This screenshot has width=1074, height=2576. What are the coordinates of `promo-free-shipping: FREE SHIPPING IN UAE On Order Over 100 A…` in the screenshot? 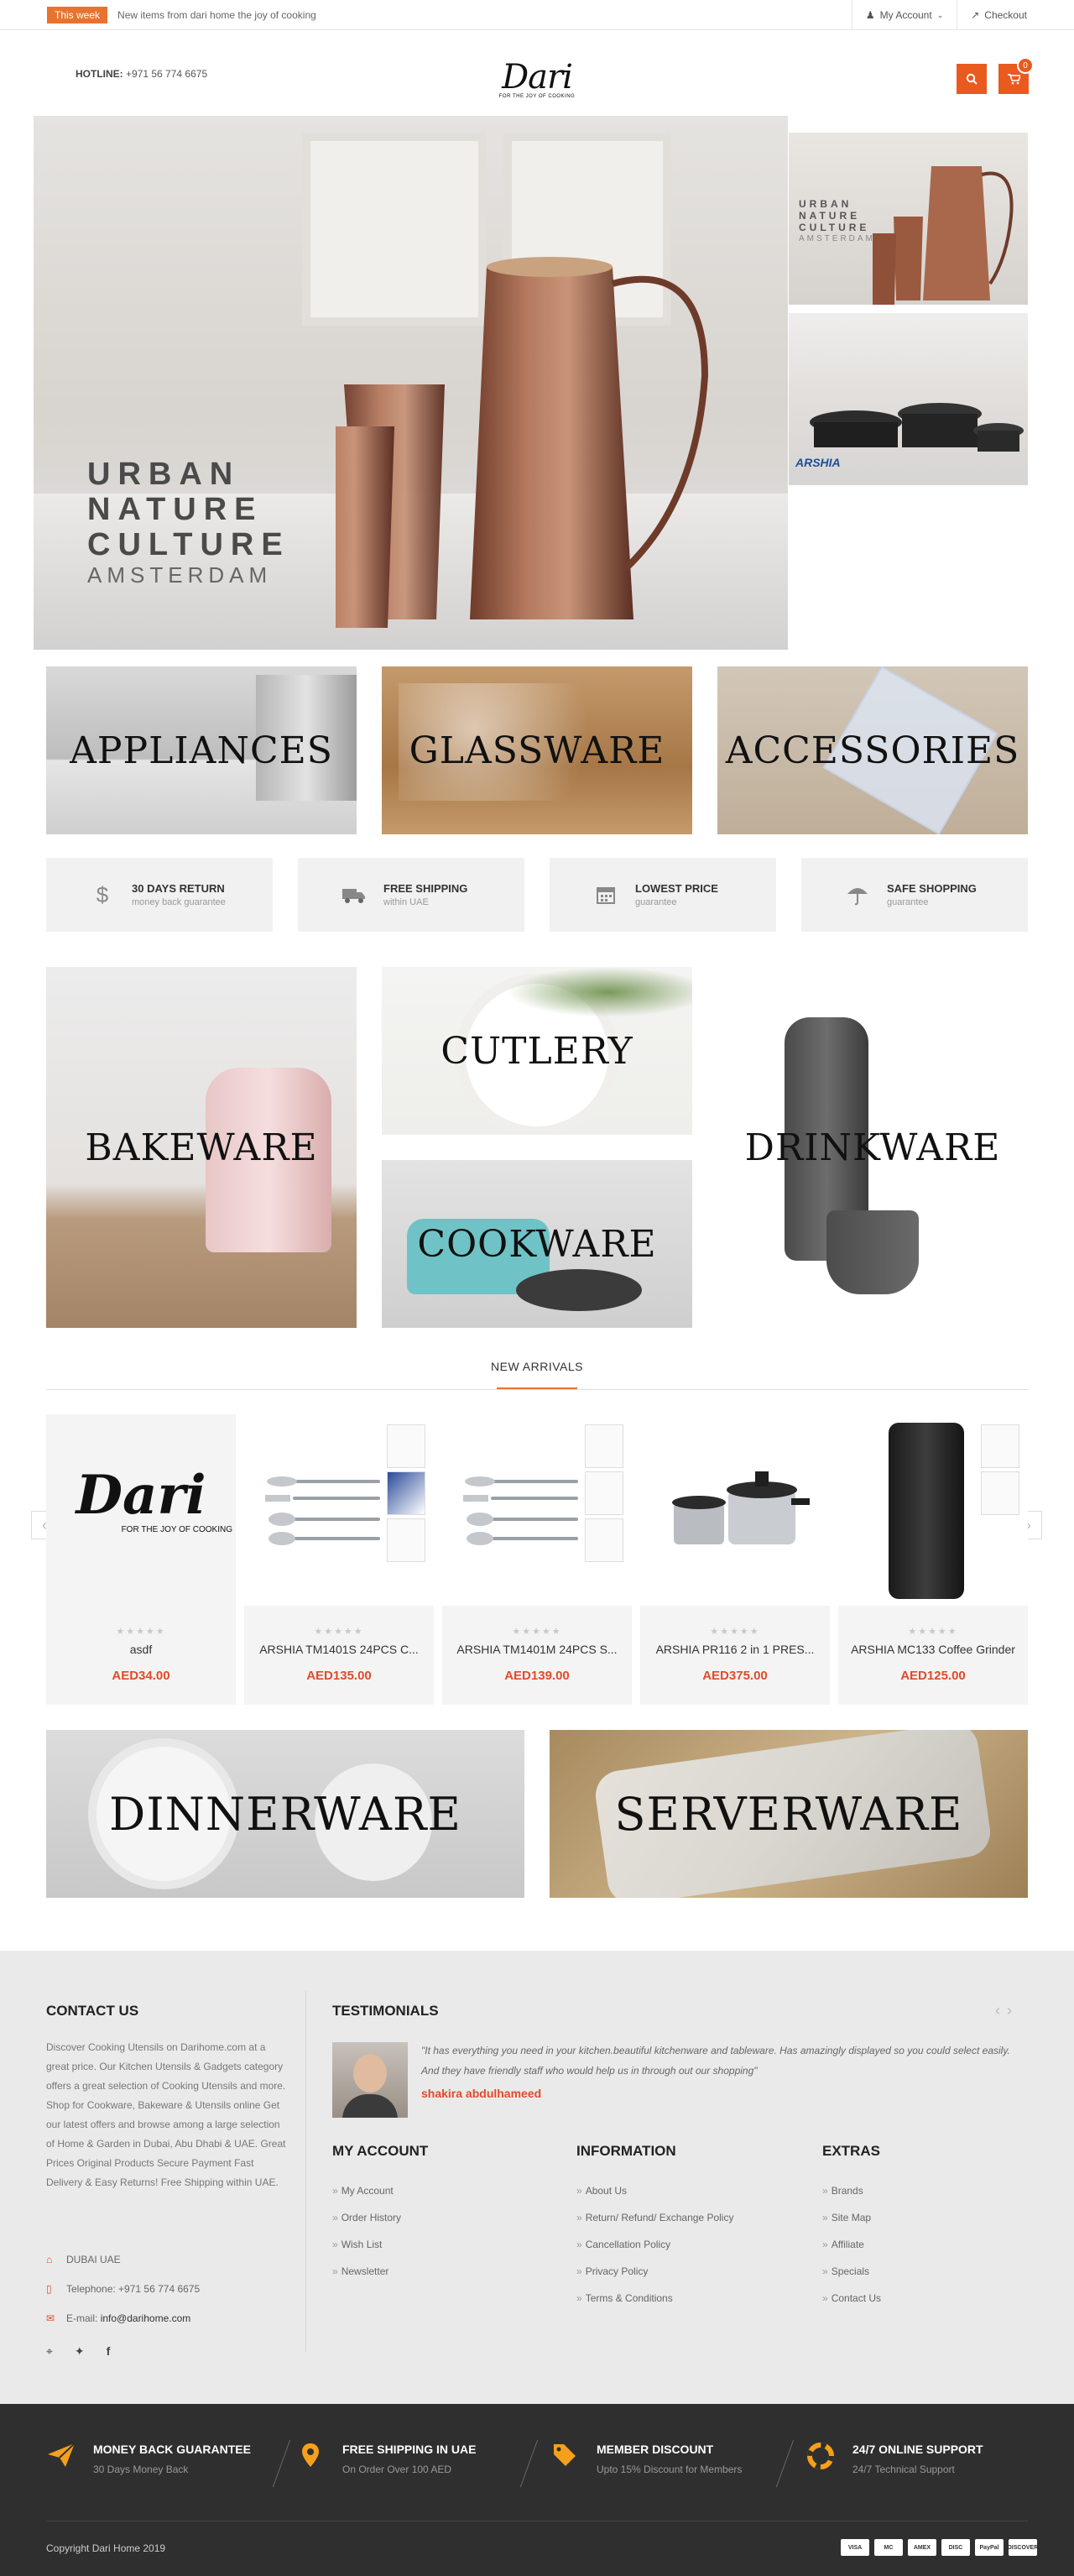 It's located at (386, 2459).